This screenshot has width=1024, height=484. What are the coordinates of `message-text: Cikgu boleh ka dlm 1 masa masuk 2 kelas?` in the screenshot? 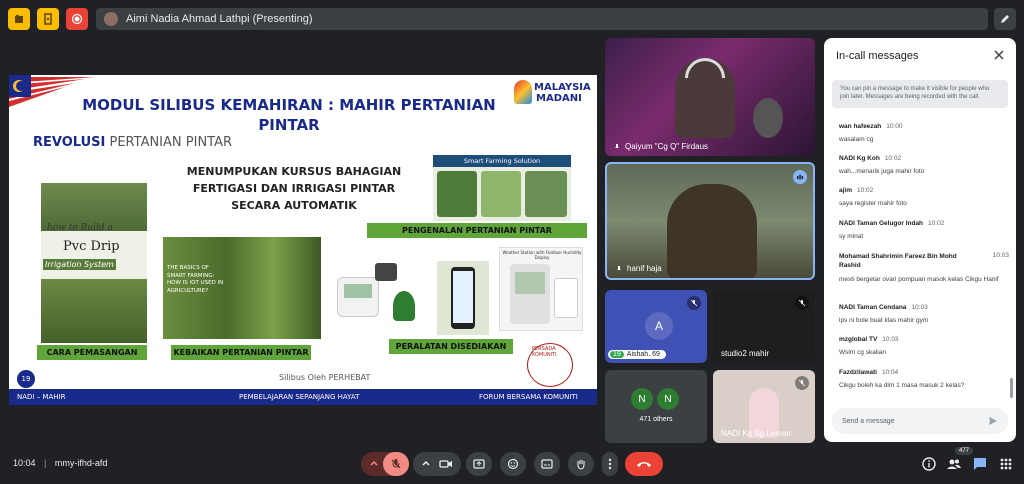 It's located at (902, 385).